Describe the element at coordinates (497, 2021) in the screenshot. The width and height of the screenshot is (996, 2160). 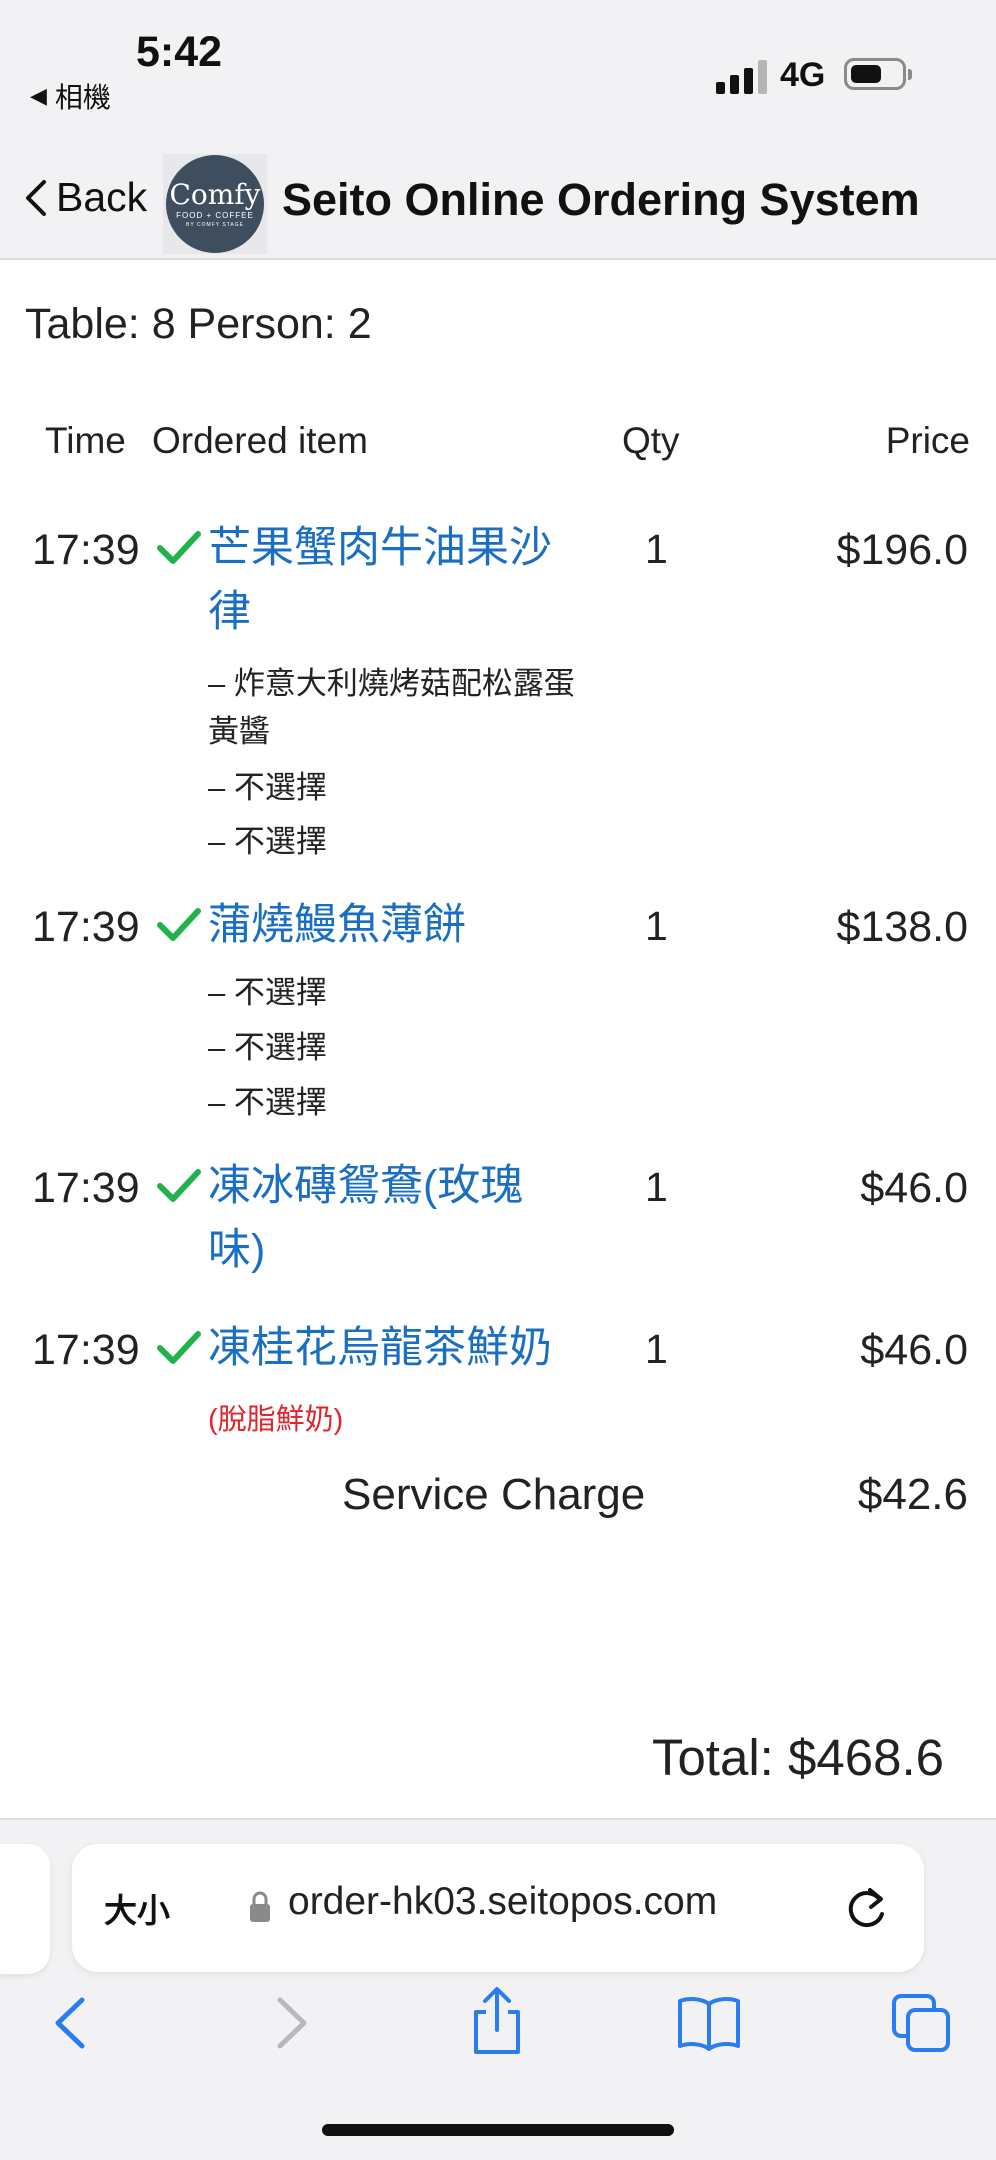
I see `share-icon` at that location.